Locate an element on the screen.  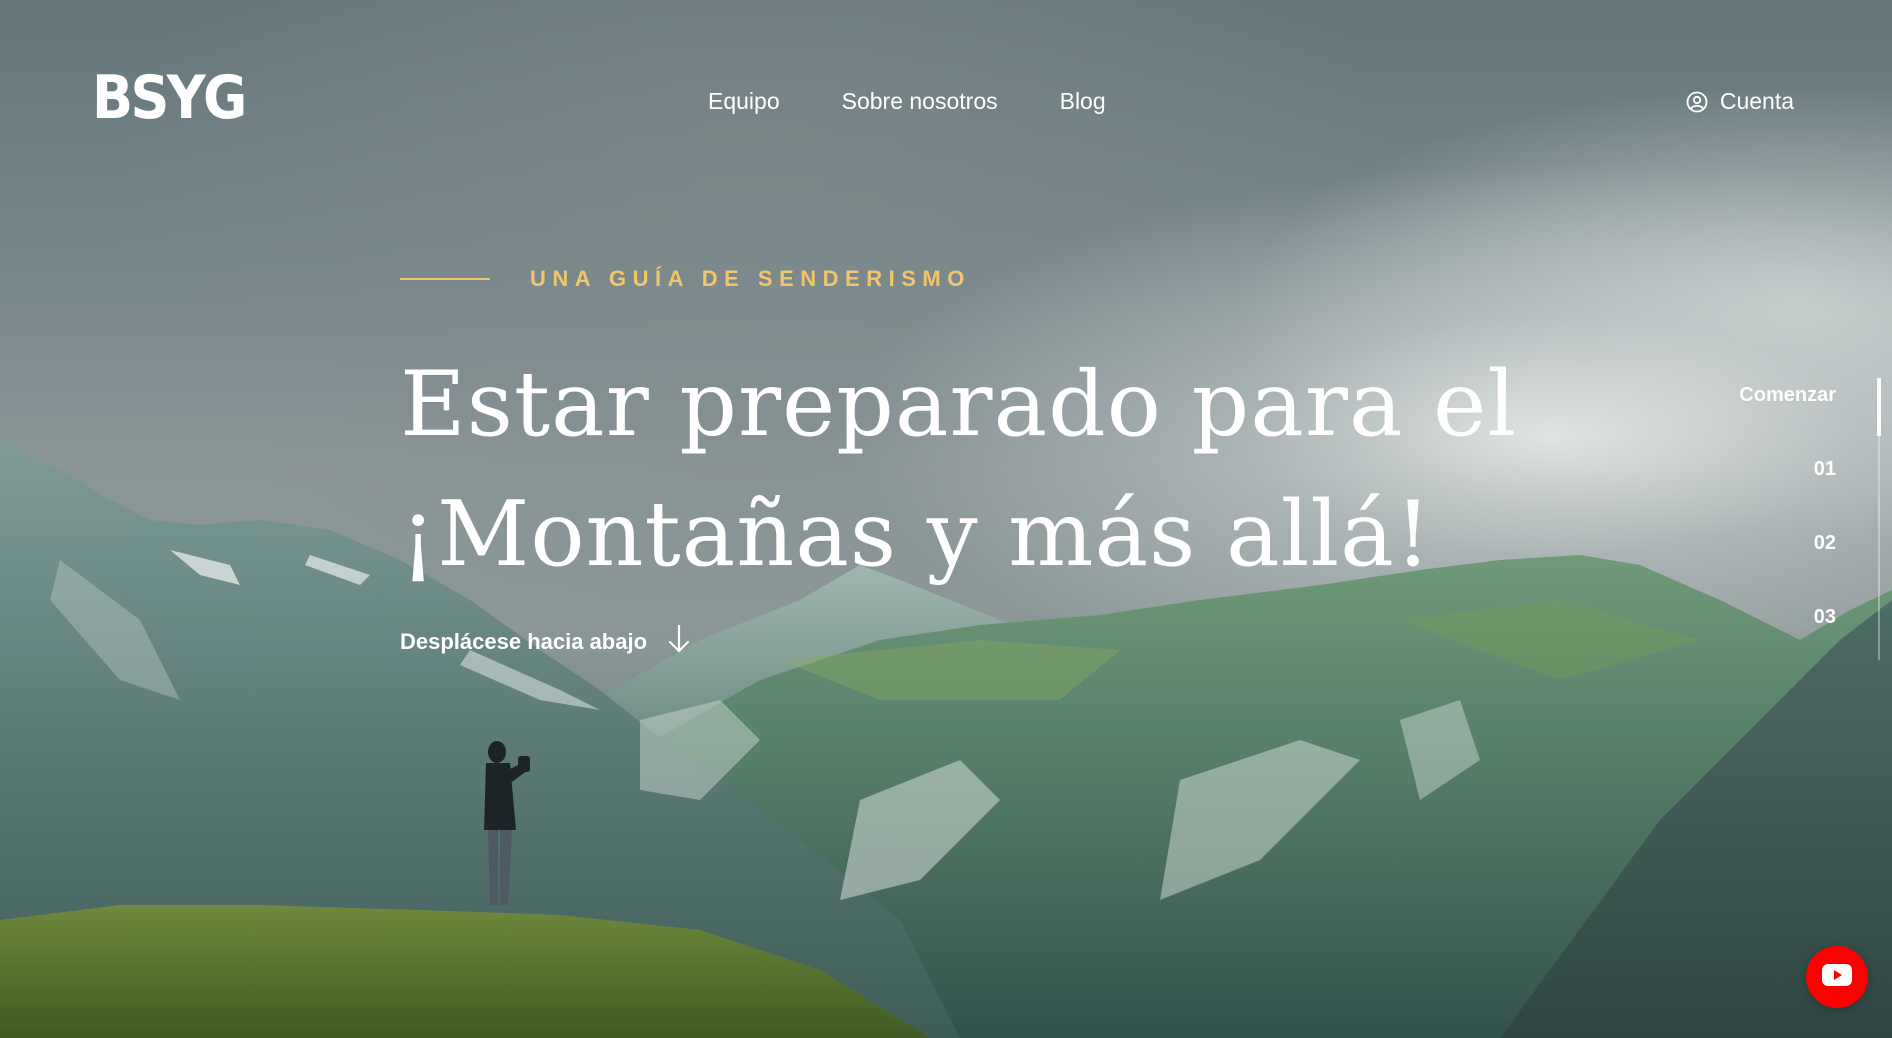
nav-item-blog: Blog is located at coordinates (1083, 101).